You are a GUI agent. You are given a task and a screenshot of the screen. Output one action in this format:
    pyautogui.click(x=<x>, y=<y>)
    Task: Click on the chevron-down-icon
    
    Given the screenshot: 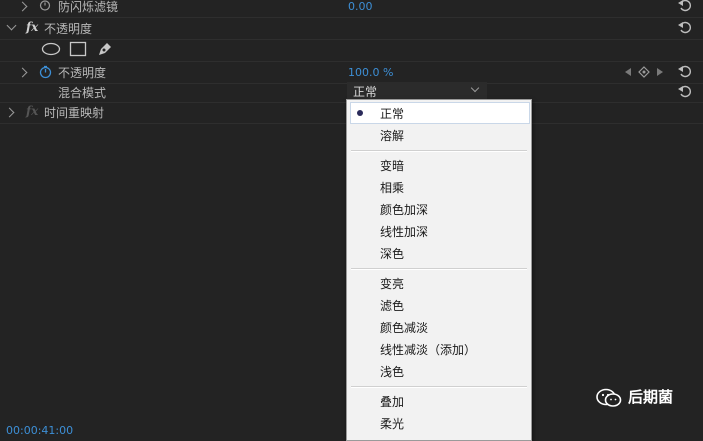 What is the action you would take?
    pyautogui.click(x=475, y=88)
    